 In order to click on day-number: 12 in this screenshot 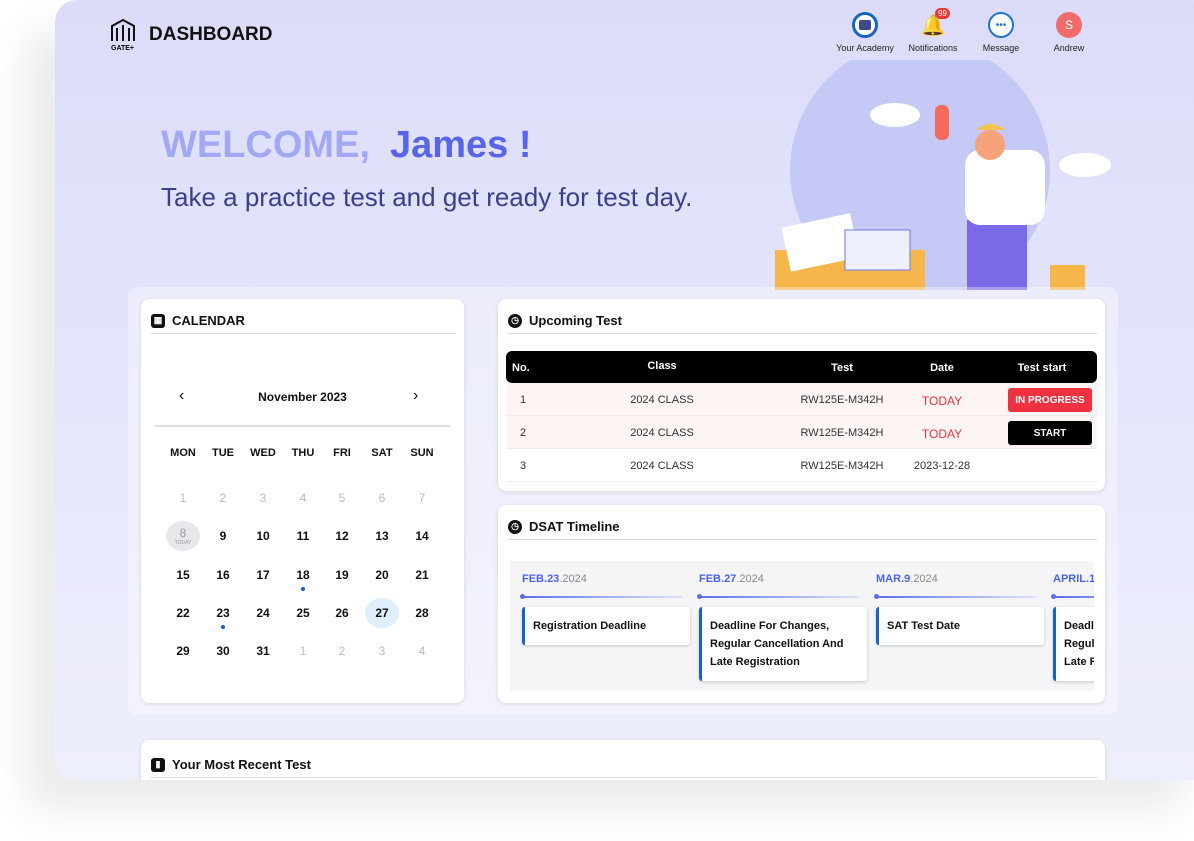, I will do `click(342, 536)`.